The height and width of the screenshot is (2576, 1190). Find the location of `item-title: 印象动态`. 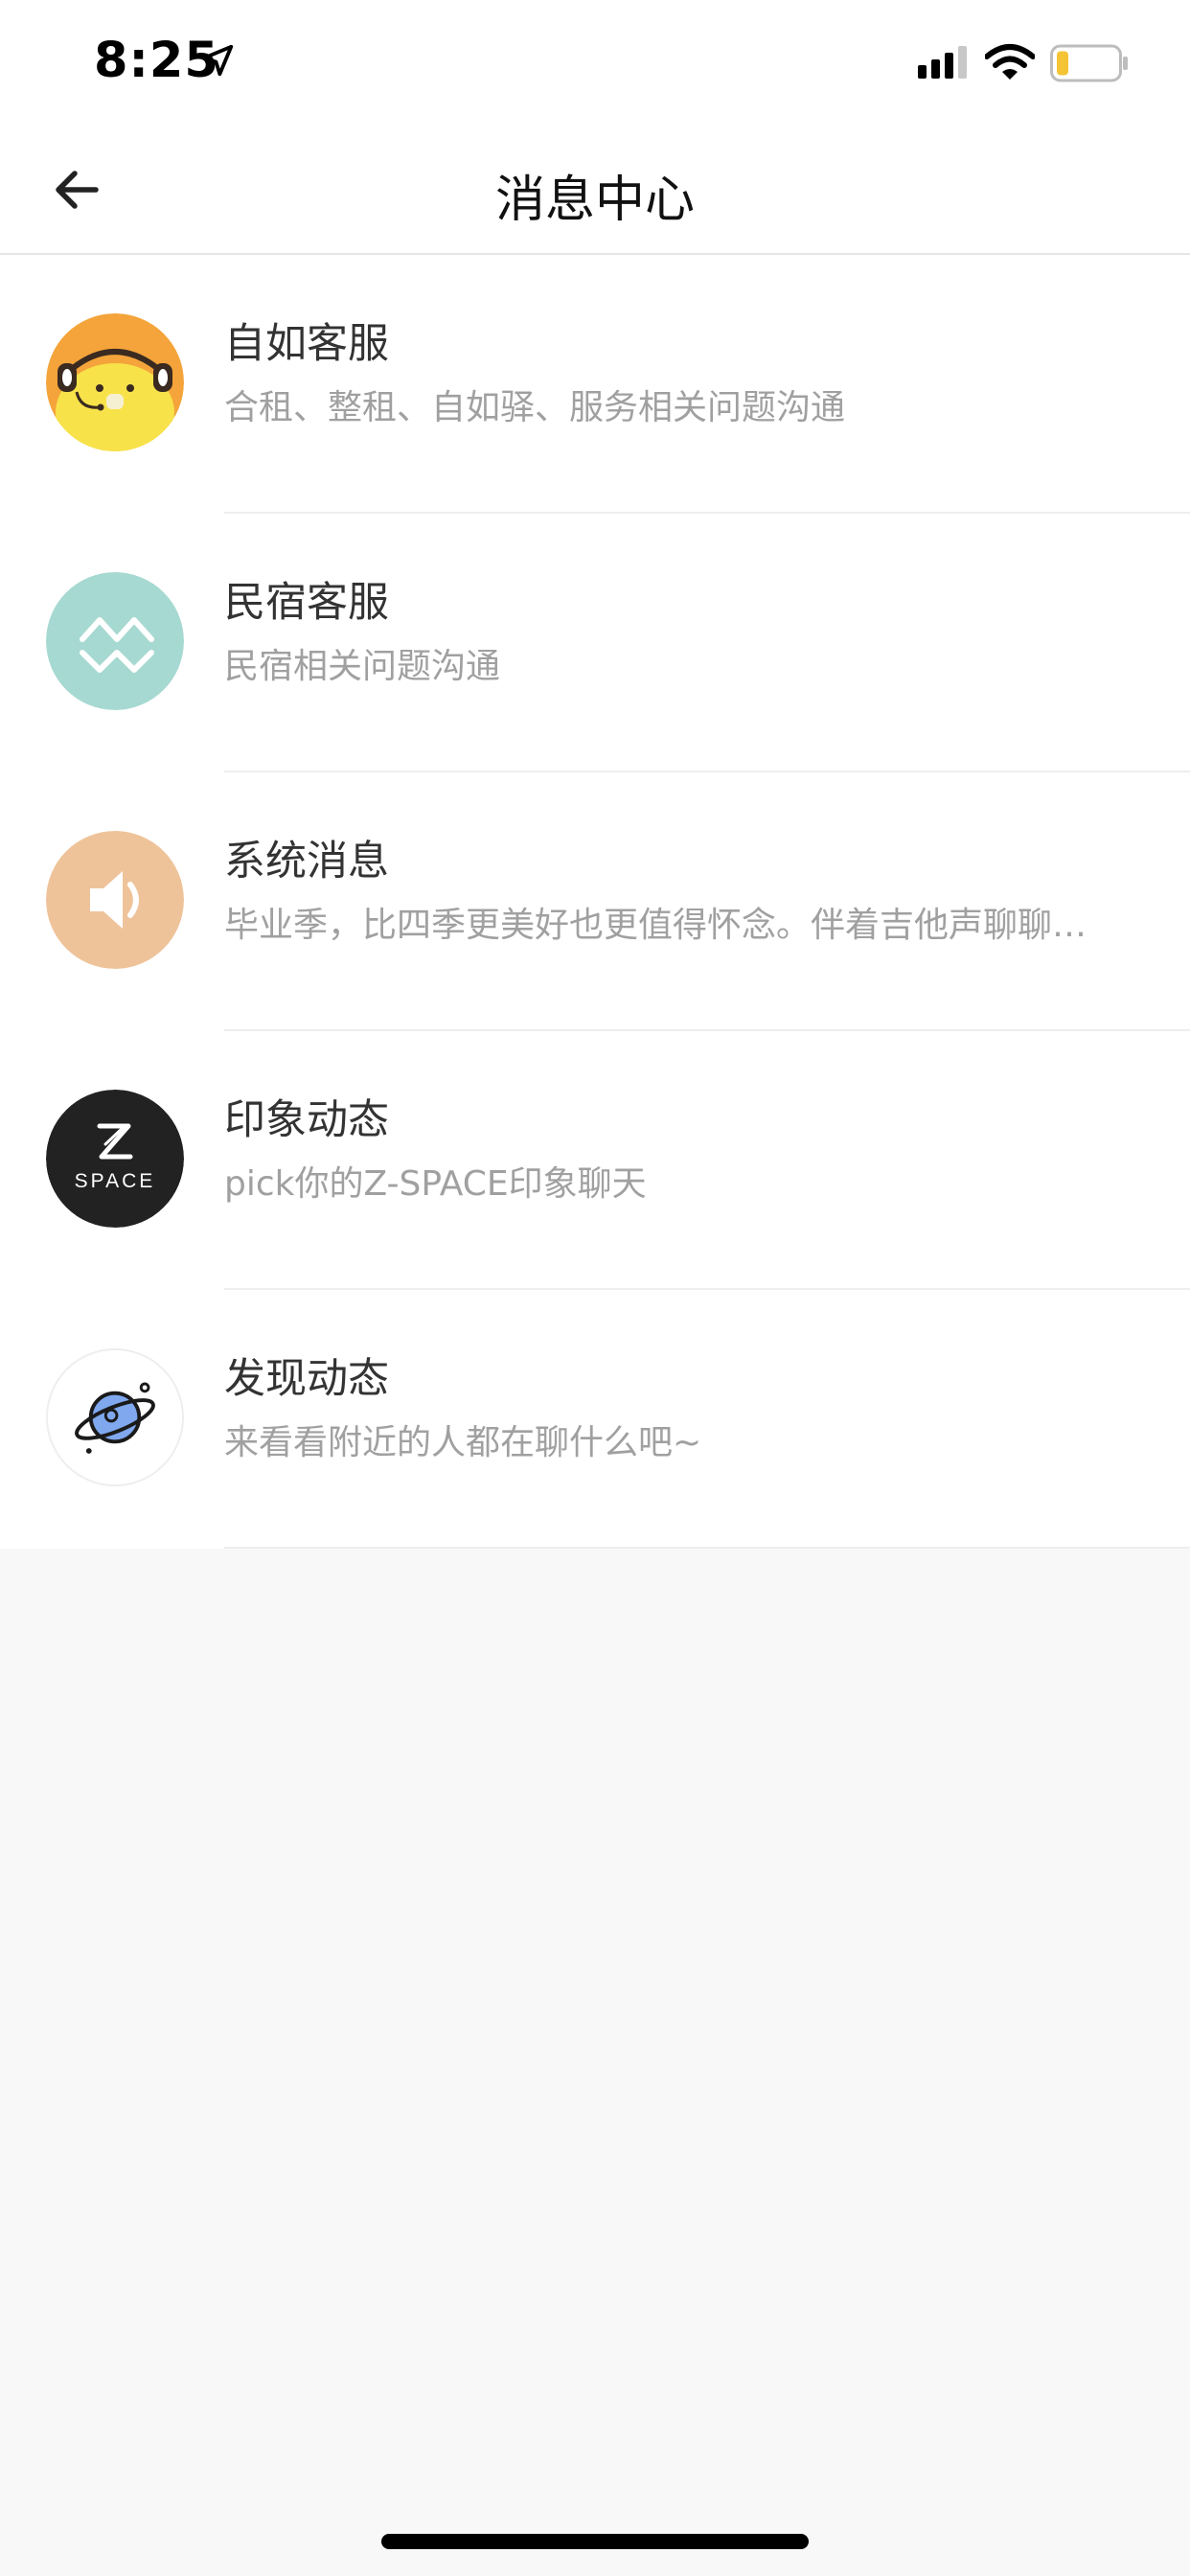

item-title: 印象动态 is located at coordinates (307, 1120).